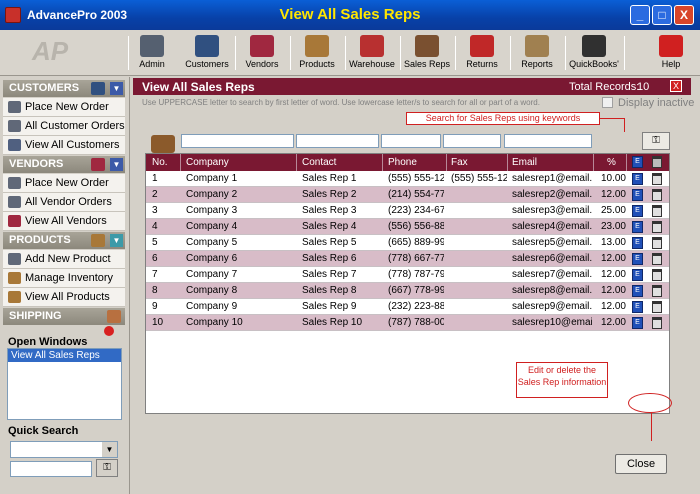  I want to click on minimize-button: _, so click(640, 15).